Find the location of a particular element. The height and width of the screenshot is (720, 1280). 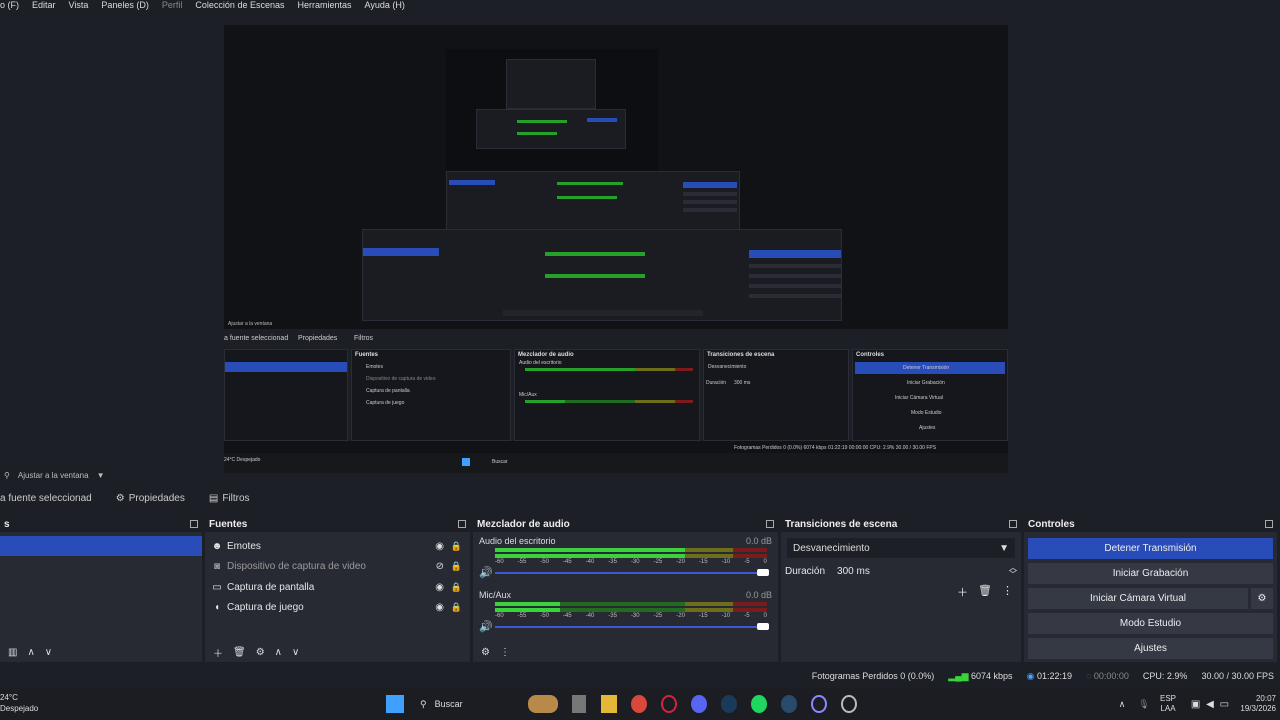

menu-item-3: Paneles (D) is located at coordinates (125, 5).